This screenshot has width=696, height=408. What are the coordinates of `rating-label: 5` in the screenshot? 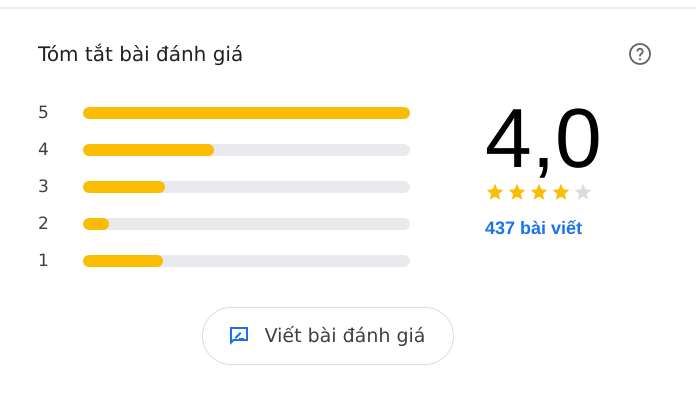 It's located at (44, 112).